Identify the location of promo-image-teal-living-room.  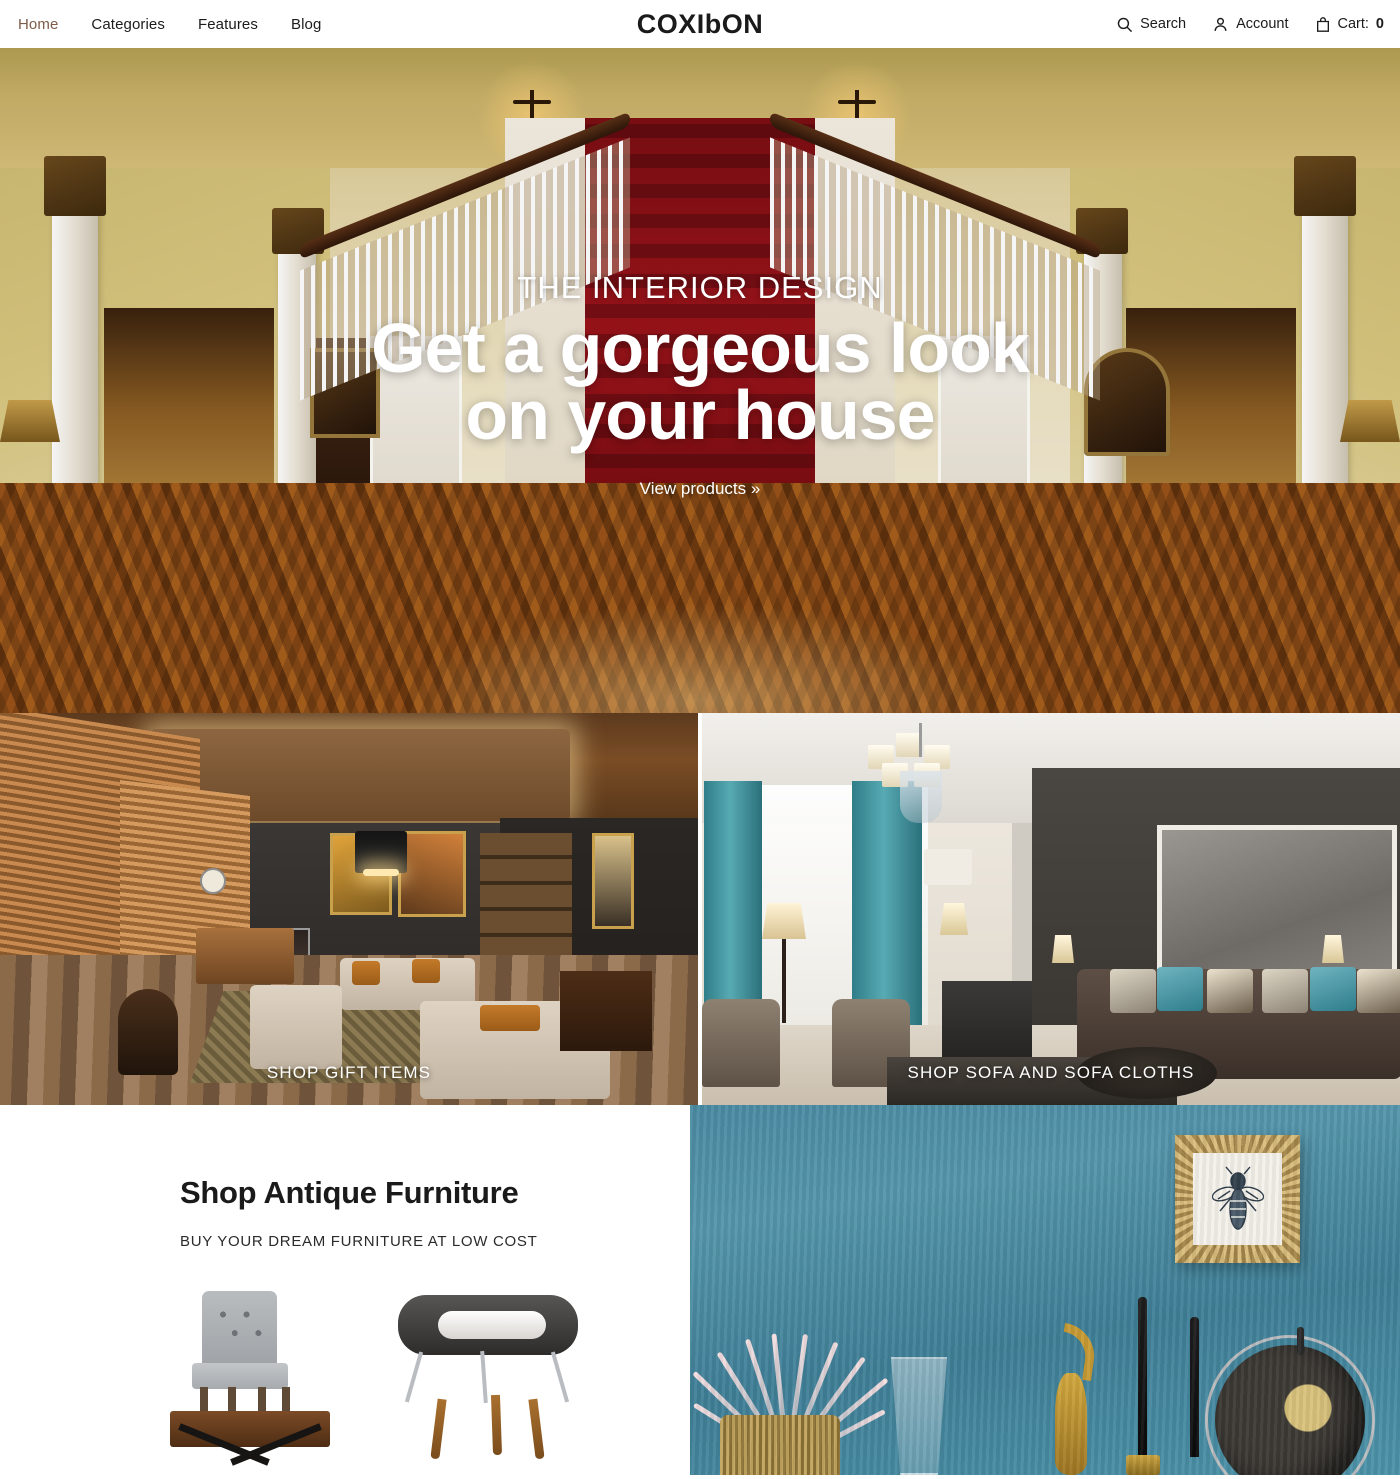
(1051, 909).